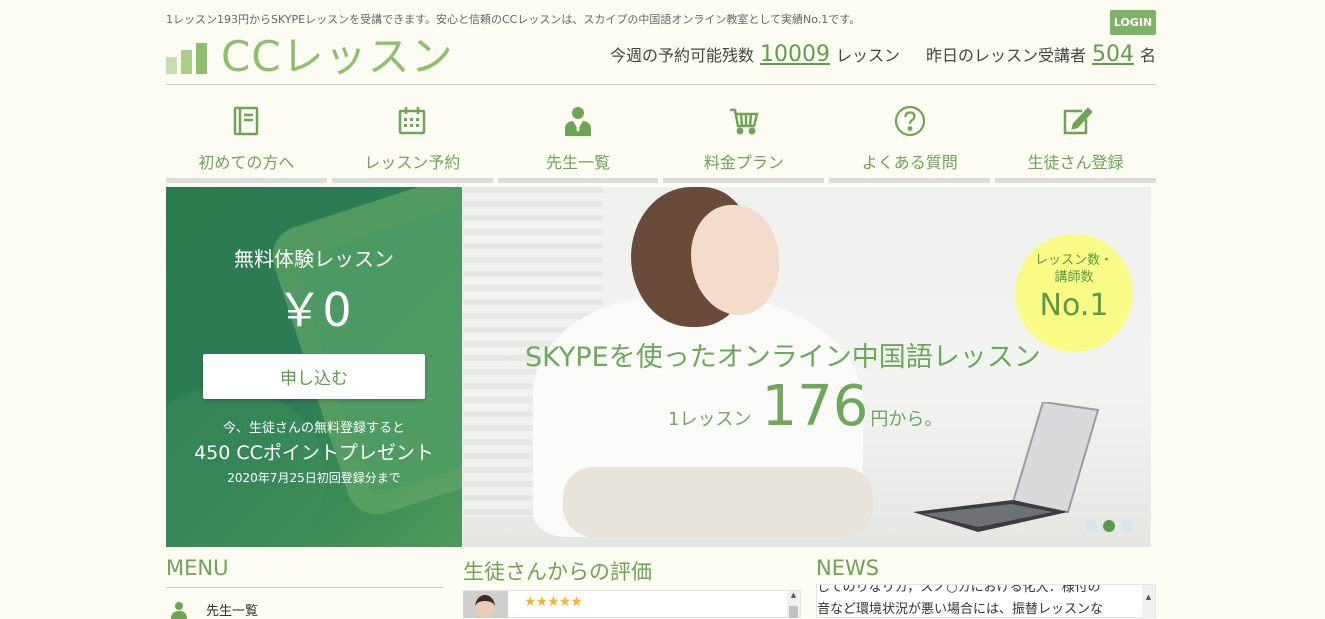 The image size is (1325, 619). I want to click on nav-item-register: 生徒さん登録, so click(1075, 141).